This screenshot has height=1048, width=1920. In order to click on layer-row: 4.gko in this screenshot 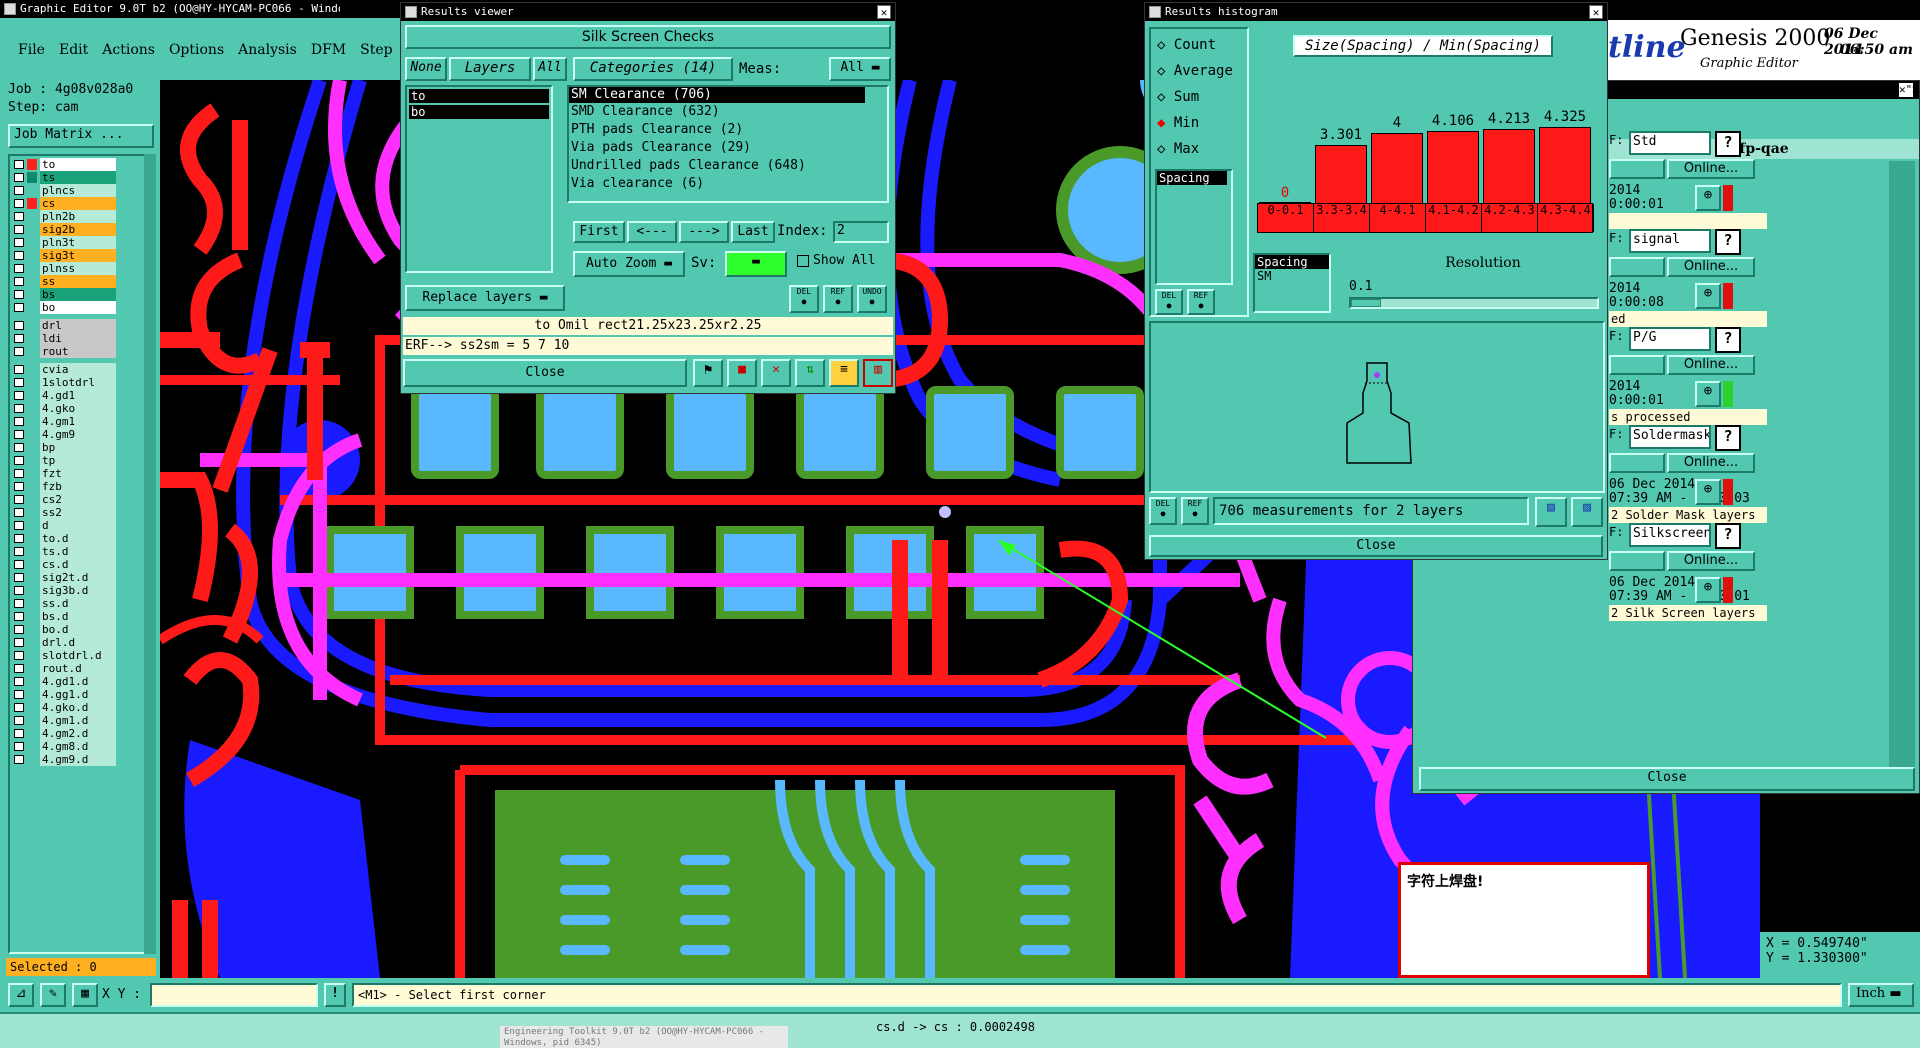, I will do `click(79, 408)`.